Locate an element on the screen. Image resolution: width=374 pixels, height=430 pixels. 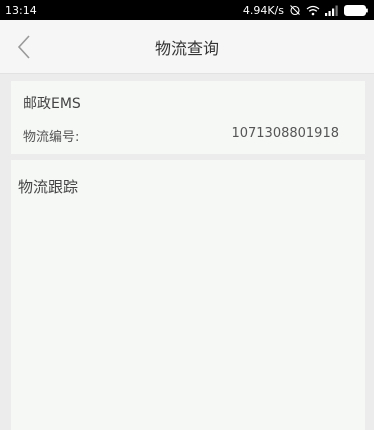
app-header: 物流查询 is located at coordinates (187, 47).